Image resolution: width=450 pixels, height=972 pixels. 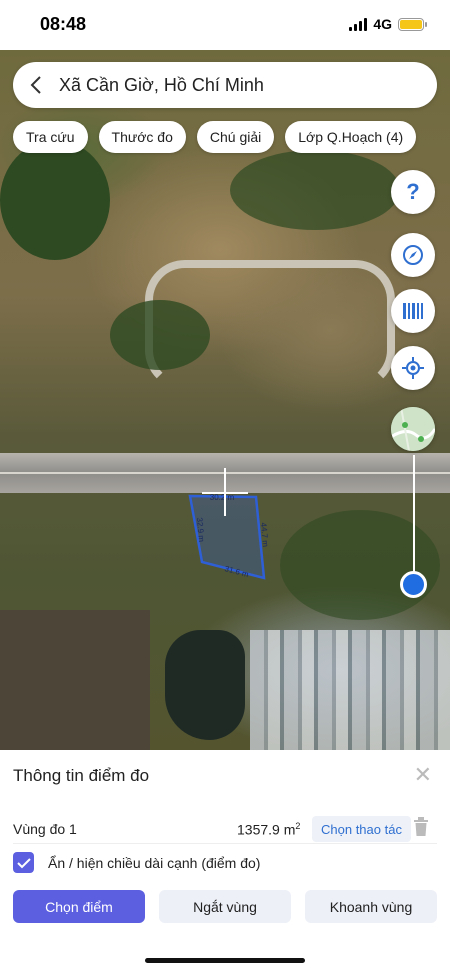 I want to click on draw-area-button: Khoanh vùng, so click(x=371, y=906).